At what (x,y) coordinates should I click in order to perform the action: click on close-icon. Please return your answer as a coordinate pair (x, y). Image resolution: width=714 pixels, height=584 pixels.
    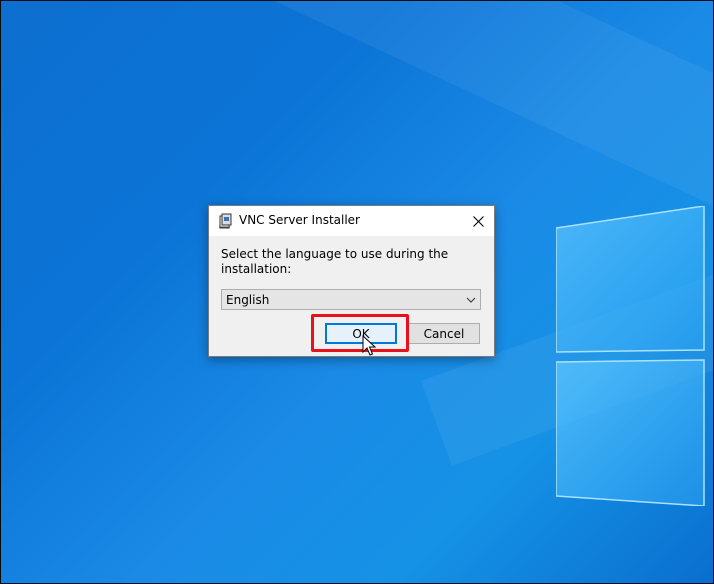
    Looking at the image, I should click on (478, 221).